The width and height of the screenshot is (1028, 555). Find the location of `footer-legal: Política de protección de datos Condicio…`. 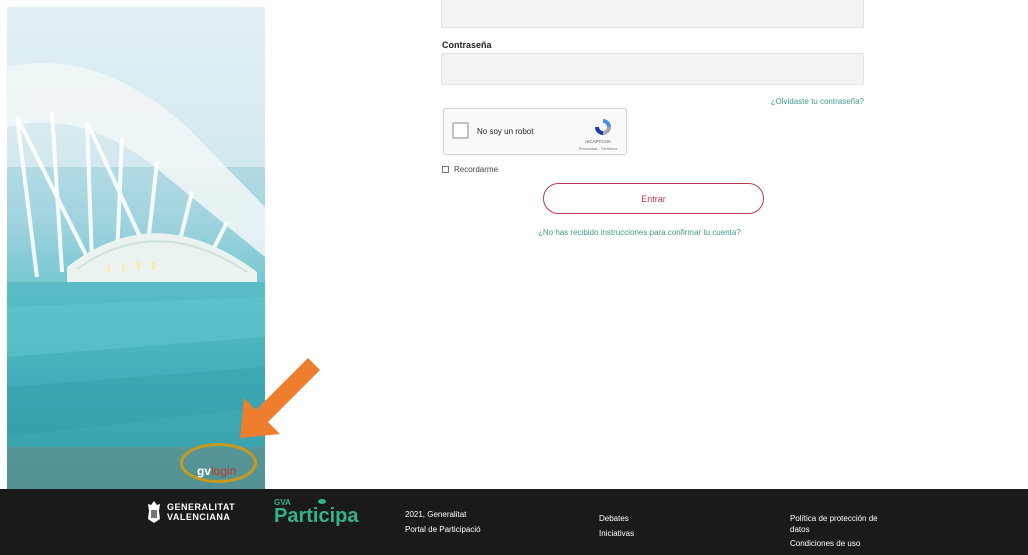

footer-legal: Política de protección de datos Condicio… is located at coordinates (834, 531).